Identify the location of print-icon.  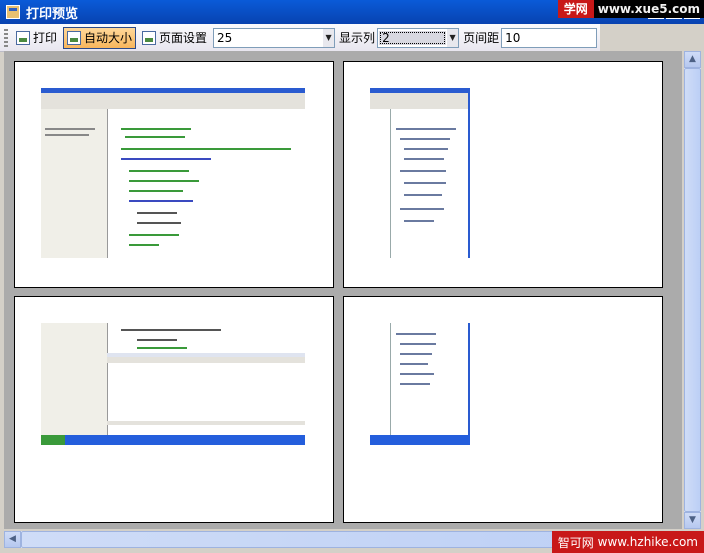
(23, 37).